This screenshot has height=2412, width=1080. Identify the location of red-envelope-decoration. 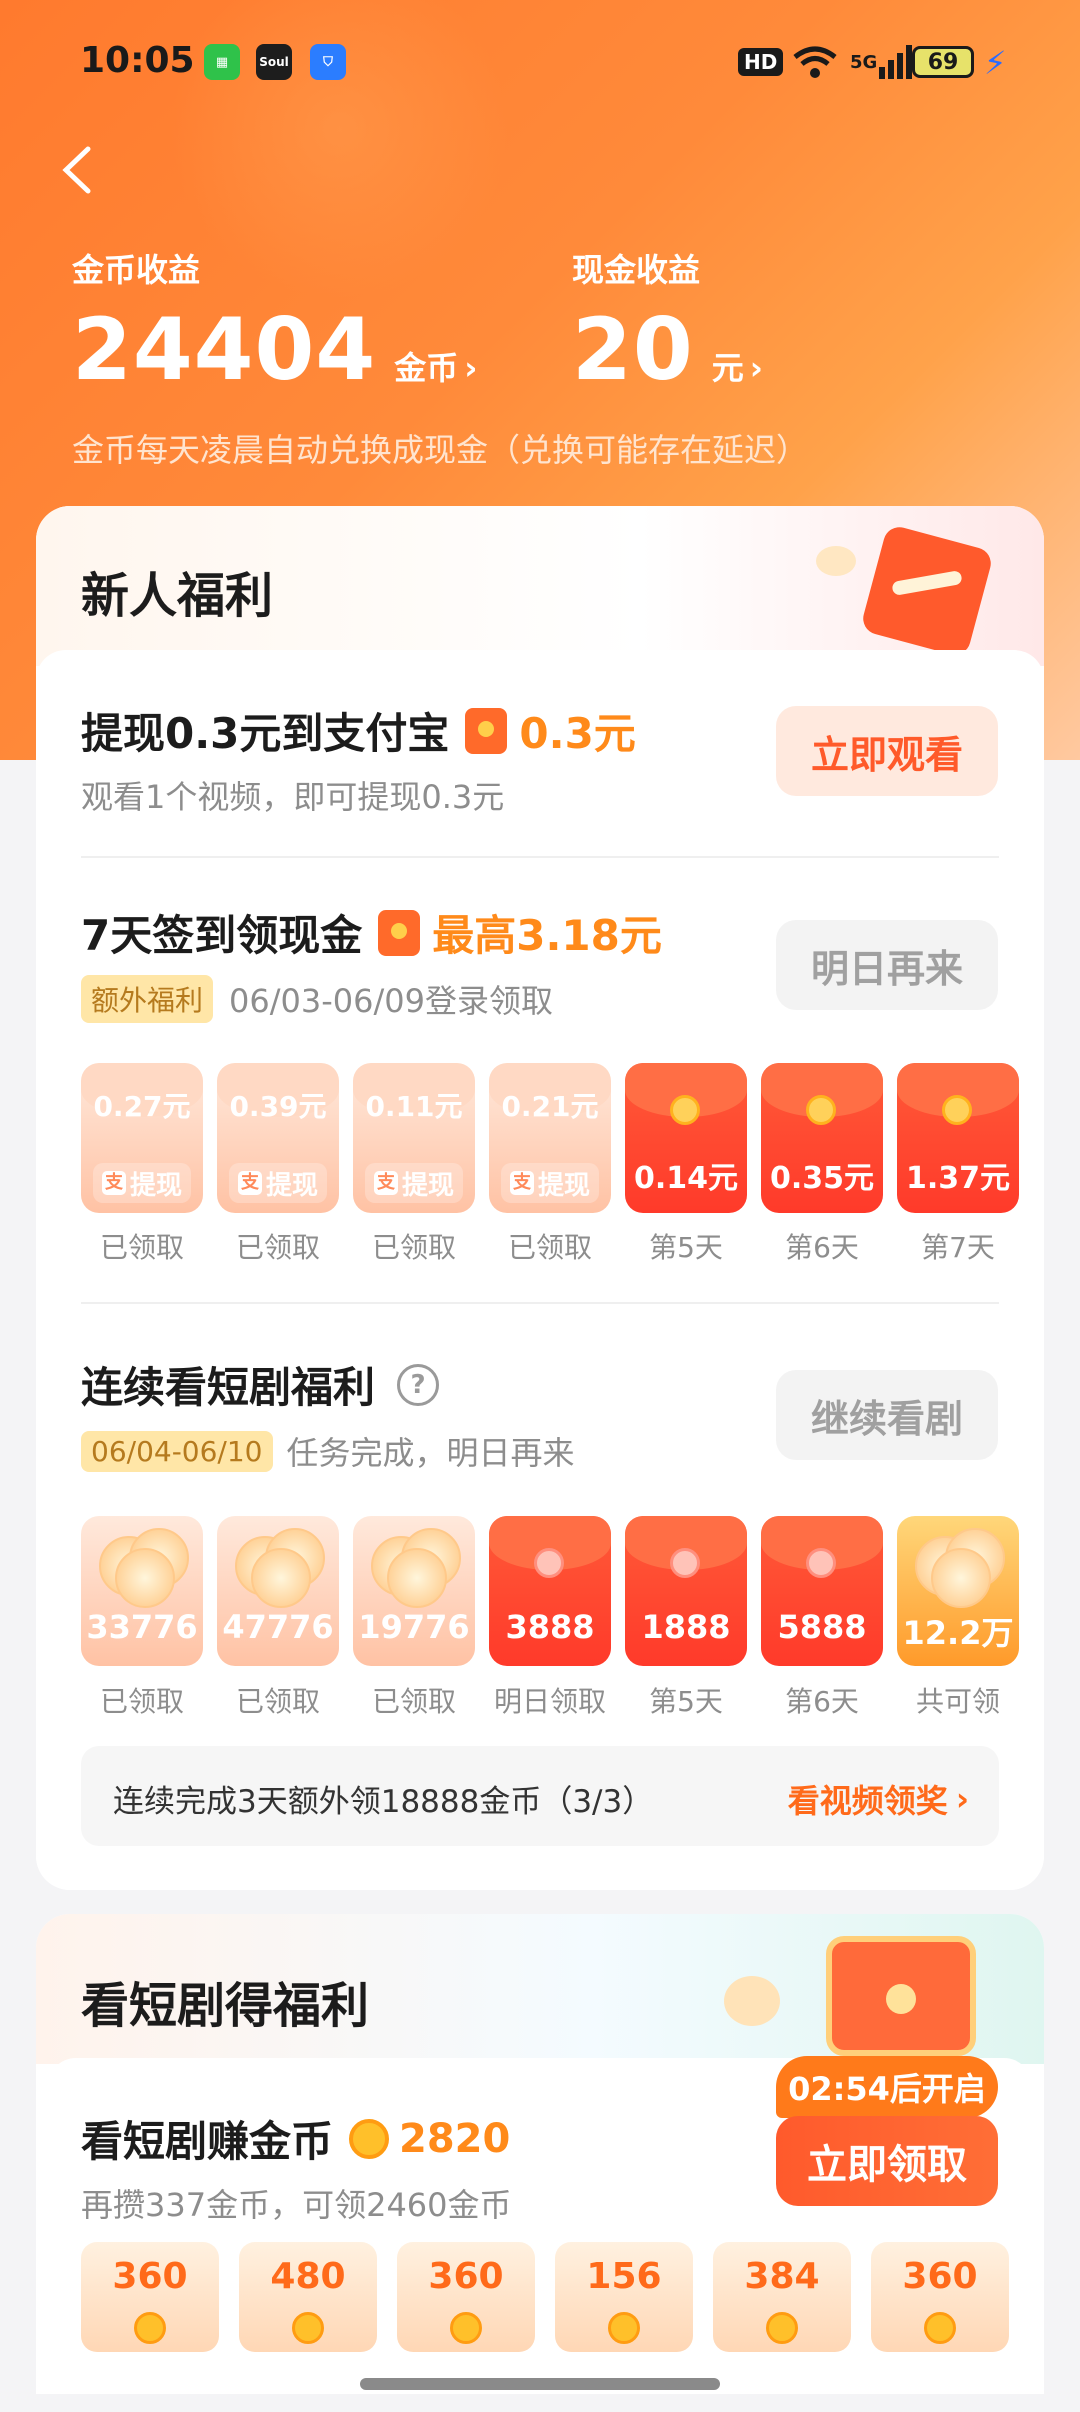
(909, 591).